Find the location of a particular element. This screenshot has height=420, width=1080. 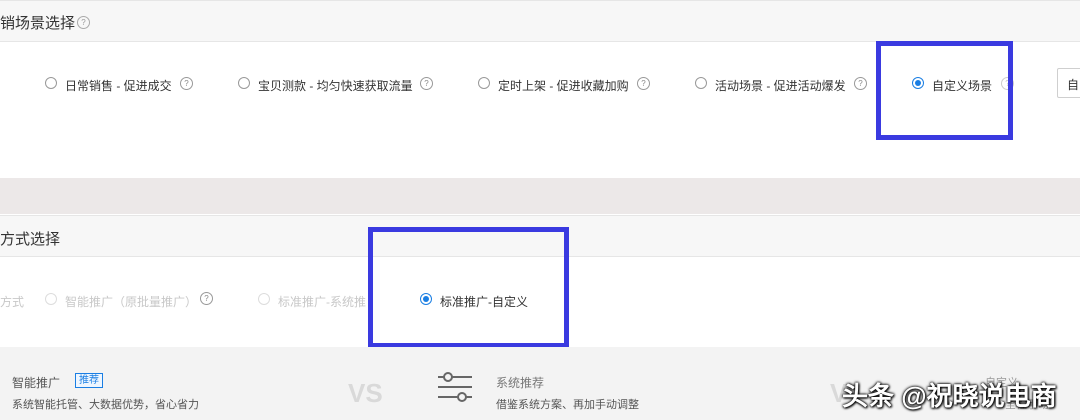

radio-product-test is located at coordinates (244, 83).